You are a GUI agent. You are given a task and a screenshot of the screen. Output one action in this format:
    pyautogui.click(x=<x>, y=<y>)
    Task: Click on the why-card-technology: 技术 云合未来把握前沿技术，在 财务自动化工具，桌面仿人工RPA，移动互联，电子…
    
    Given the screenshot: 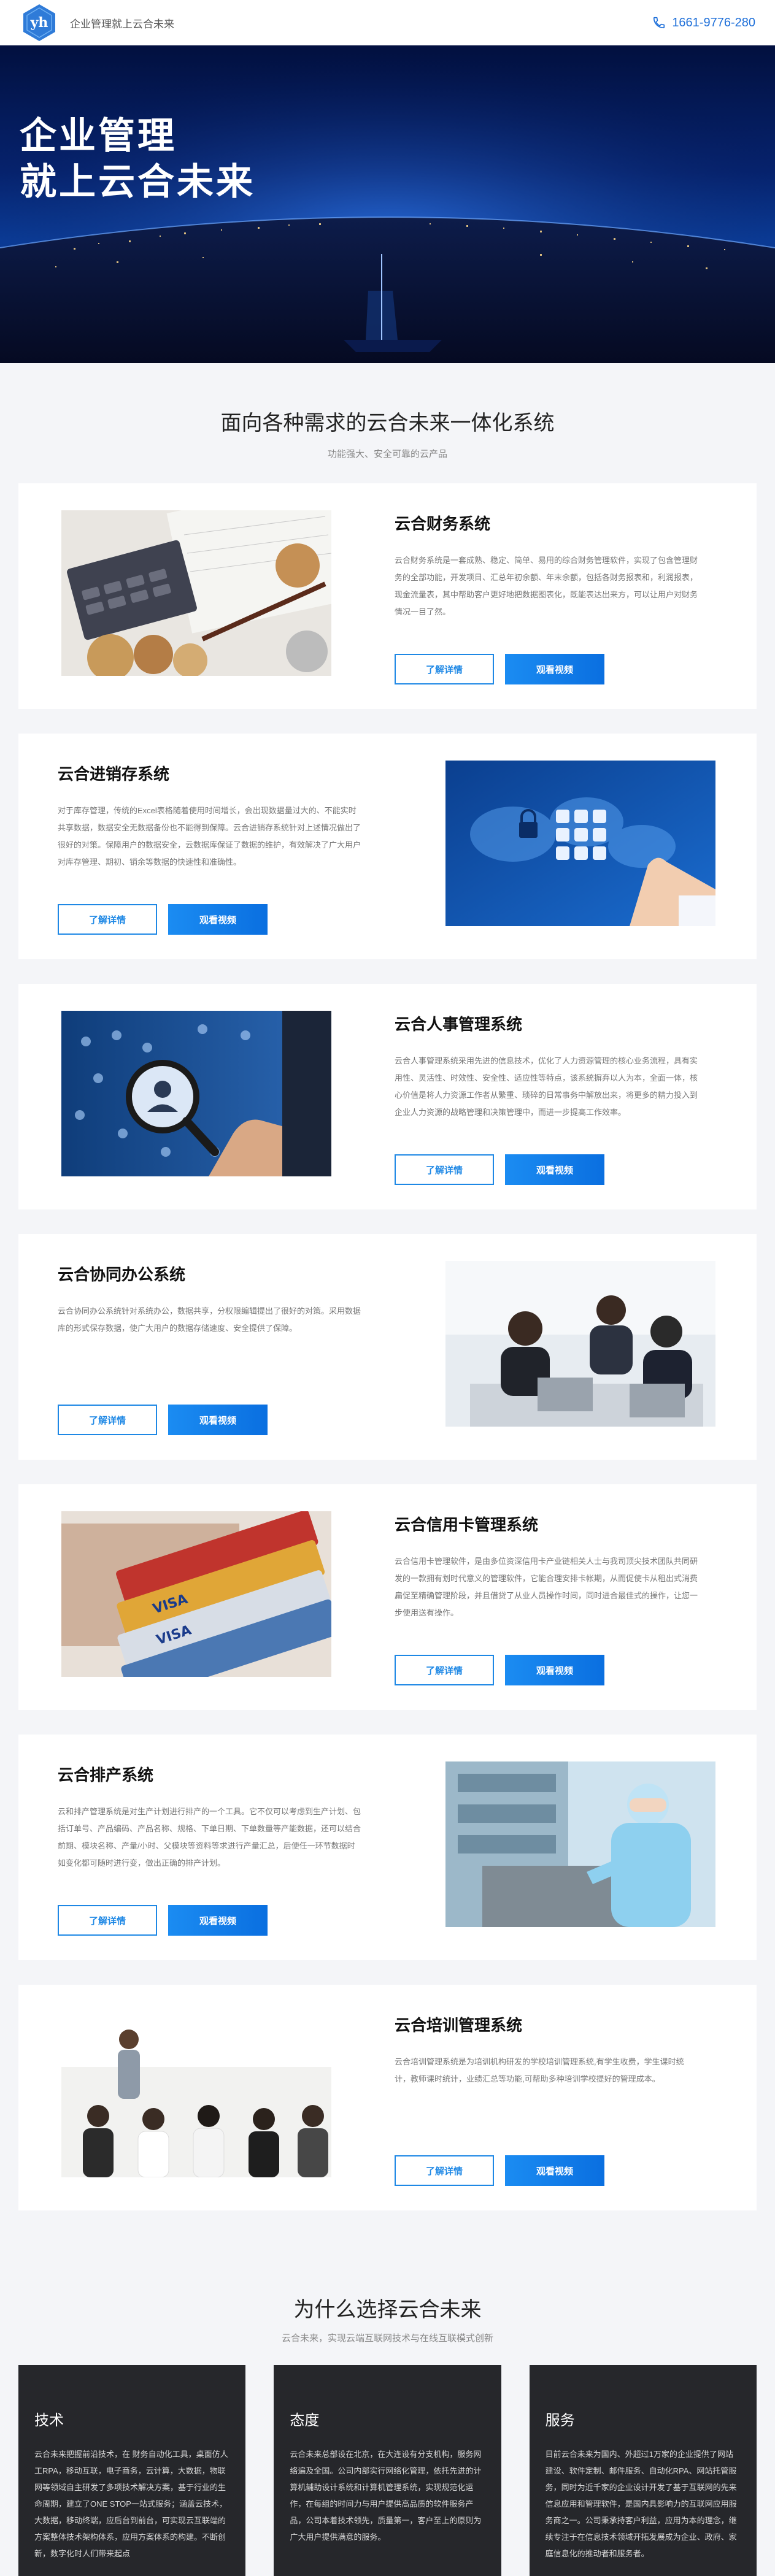 What is the action you would take?
    pyautogui.click(x=132, y=2470)
    